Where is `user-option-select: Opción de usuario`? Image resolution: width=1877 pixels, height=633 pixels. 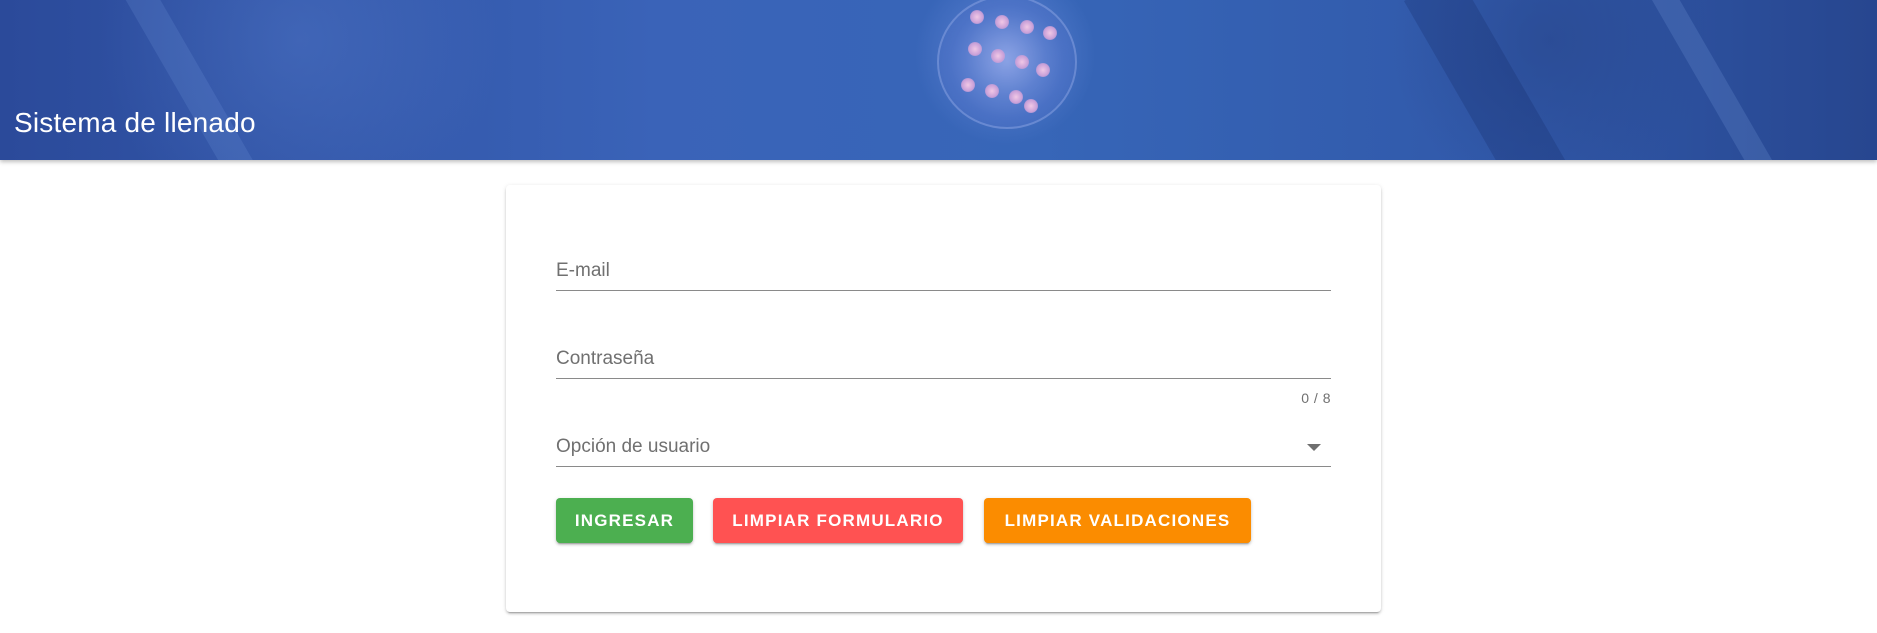 user-option-select: Opción de usuario is located at coordinates (943, 456).